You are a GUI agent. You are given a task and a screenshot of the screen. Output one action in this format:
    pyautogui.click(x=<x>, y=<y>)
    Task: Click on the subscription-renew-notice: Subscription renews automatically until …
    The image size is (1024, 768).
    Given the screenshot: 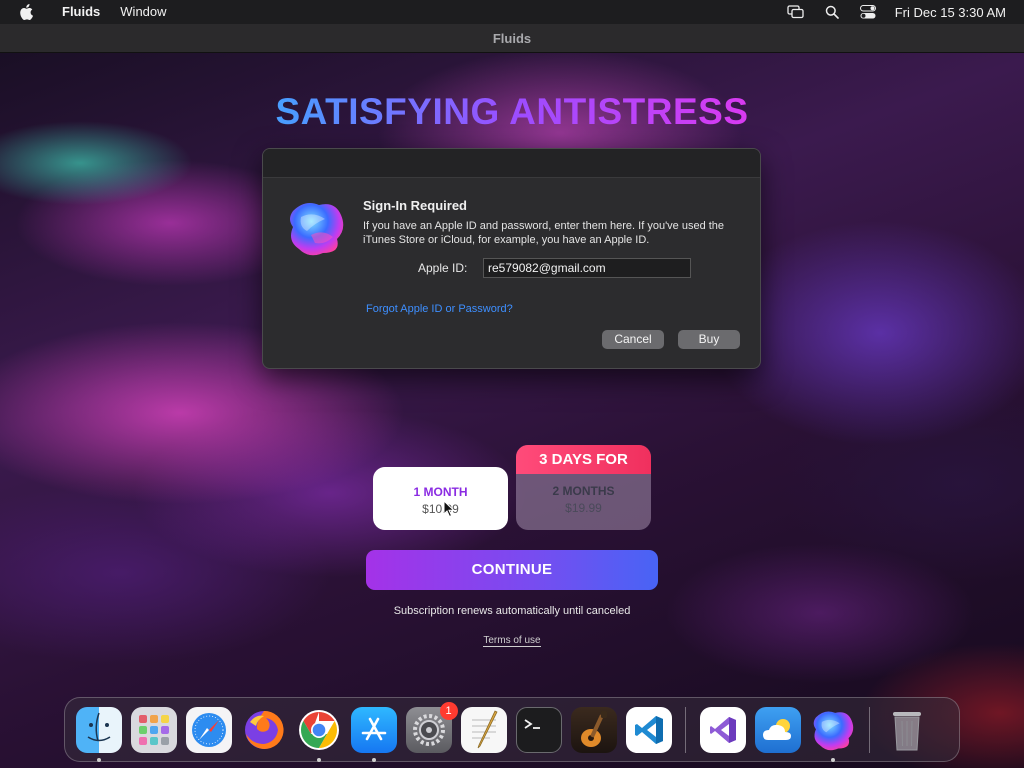 What is the action you would take?
    pyautogui.click(x=512, y=611)
    